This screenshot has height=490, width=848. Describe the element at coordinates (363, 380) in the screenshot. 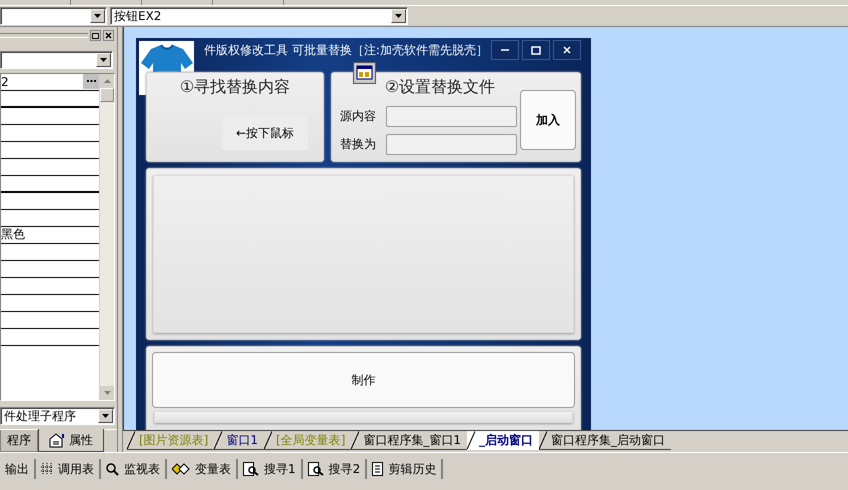

I see `make-button: 制作` at that location.